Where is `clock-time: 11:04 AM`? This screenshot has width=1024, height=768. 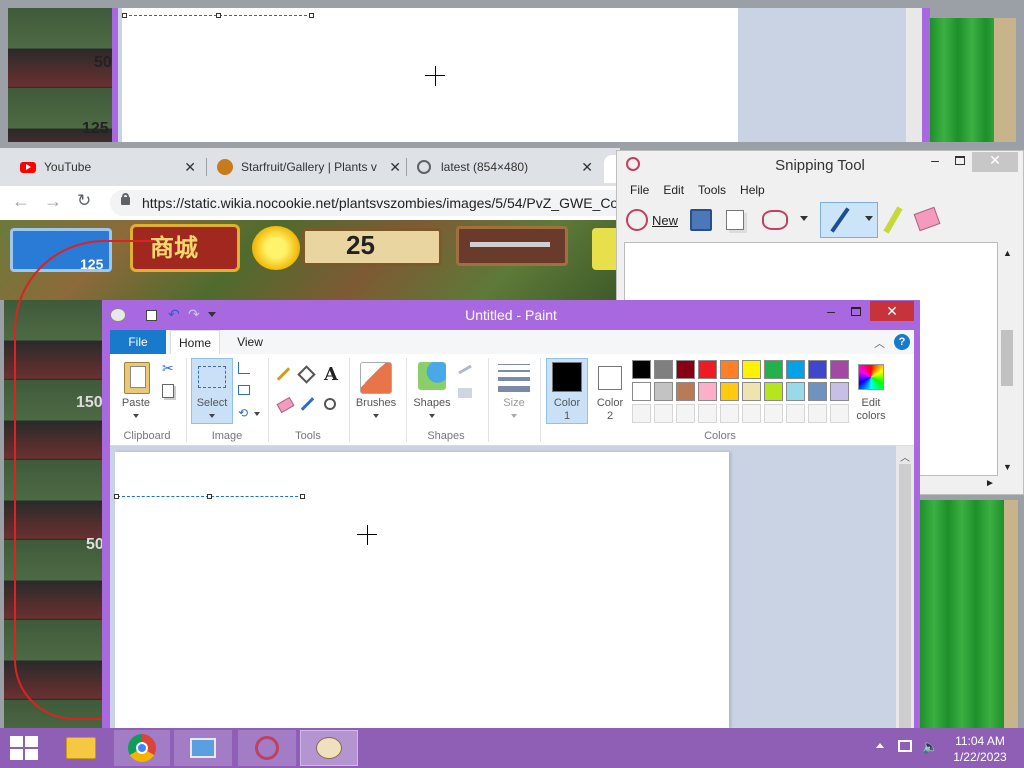
clock-time: 11:04 AM is located at coordinates (980, 741).